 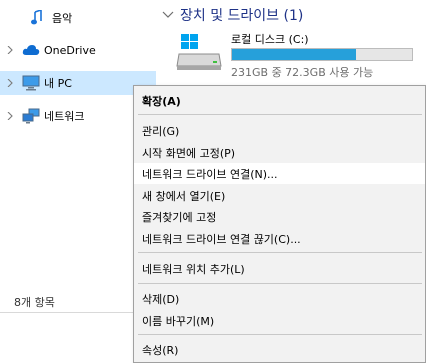 What do you see at coordinates (39, 17) in the screenshot?
I see `music-icon` at bounding box center [39, 17].